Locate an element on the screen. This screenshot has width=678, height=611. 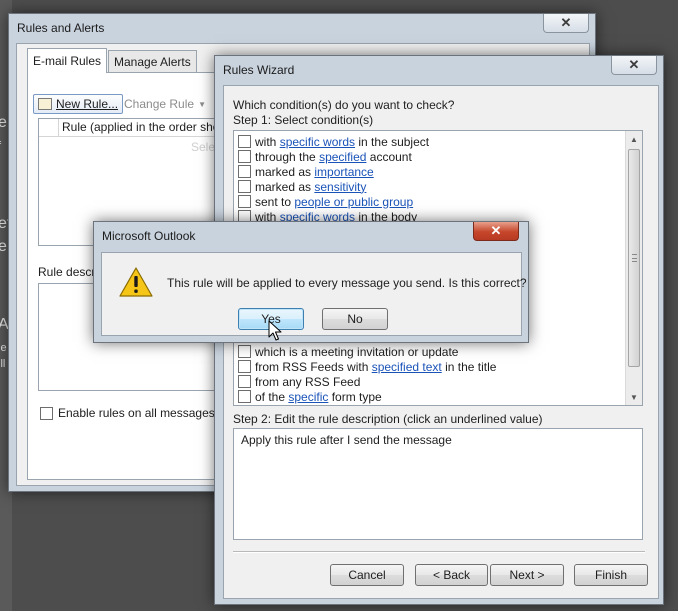
condition-link: specific is located at coordinates (308, 397).